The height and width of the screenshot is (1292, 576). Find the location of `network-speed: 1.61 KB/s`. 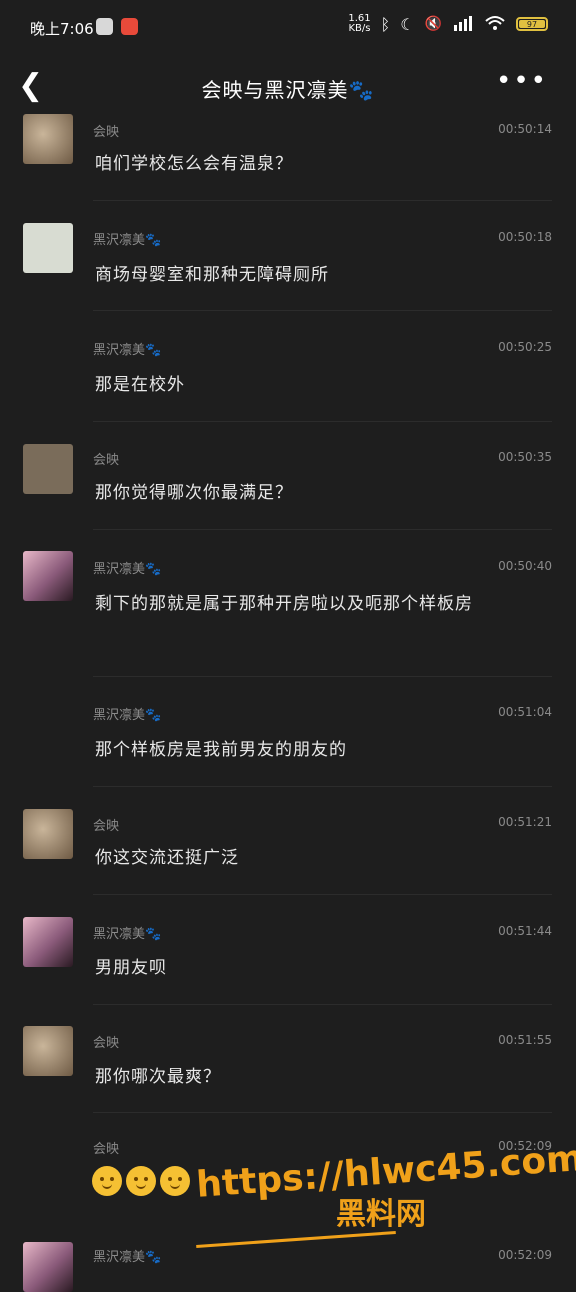

network-speed: 1.61 KB/s is located at coordinates (359, 24).